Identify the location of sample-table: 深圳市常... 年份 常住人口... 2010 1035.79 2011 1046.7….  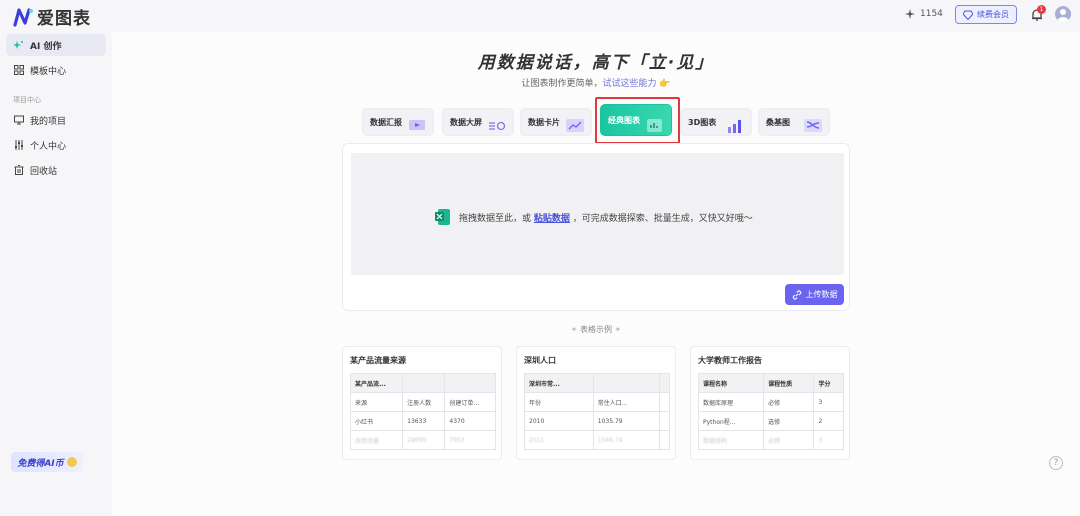
(597, 411).